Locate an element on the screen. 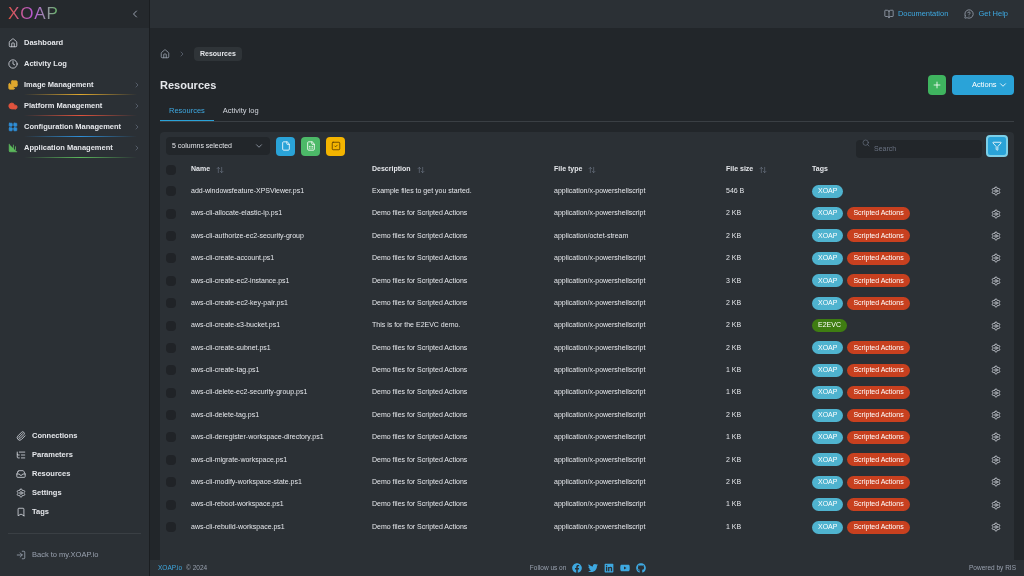  add-button is located at coordinates (937, 85).